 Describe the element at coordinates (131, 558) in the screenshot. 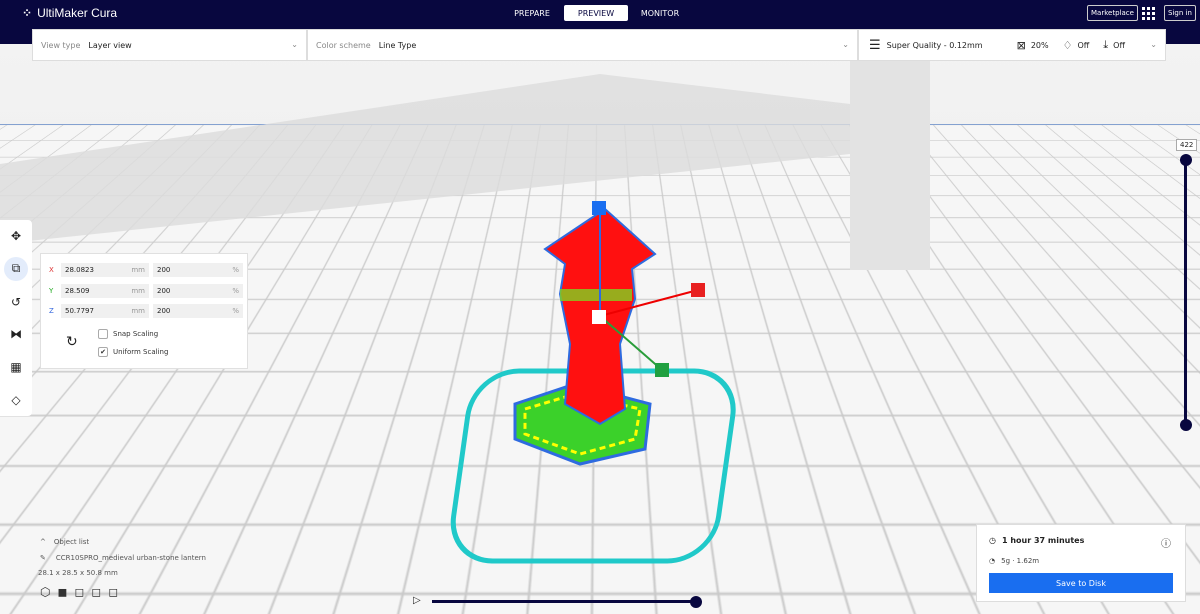

I see `object-name: CCR10SPRO_medieval urban-stone lantern` at that location.